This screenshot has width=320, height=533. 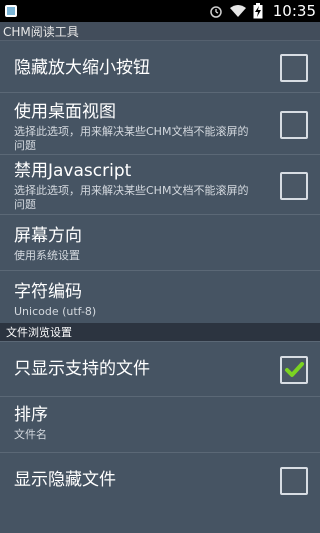 I want to click on category-file-browse-settings: 文件浏览设置, so click(x=160, y=332).